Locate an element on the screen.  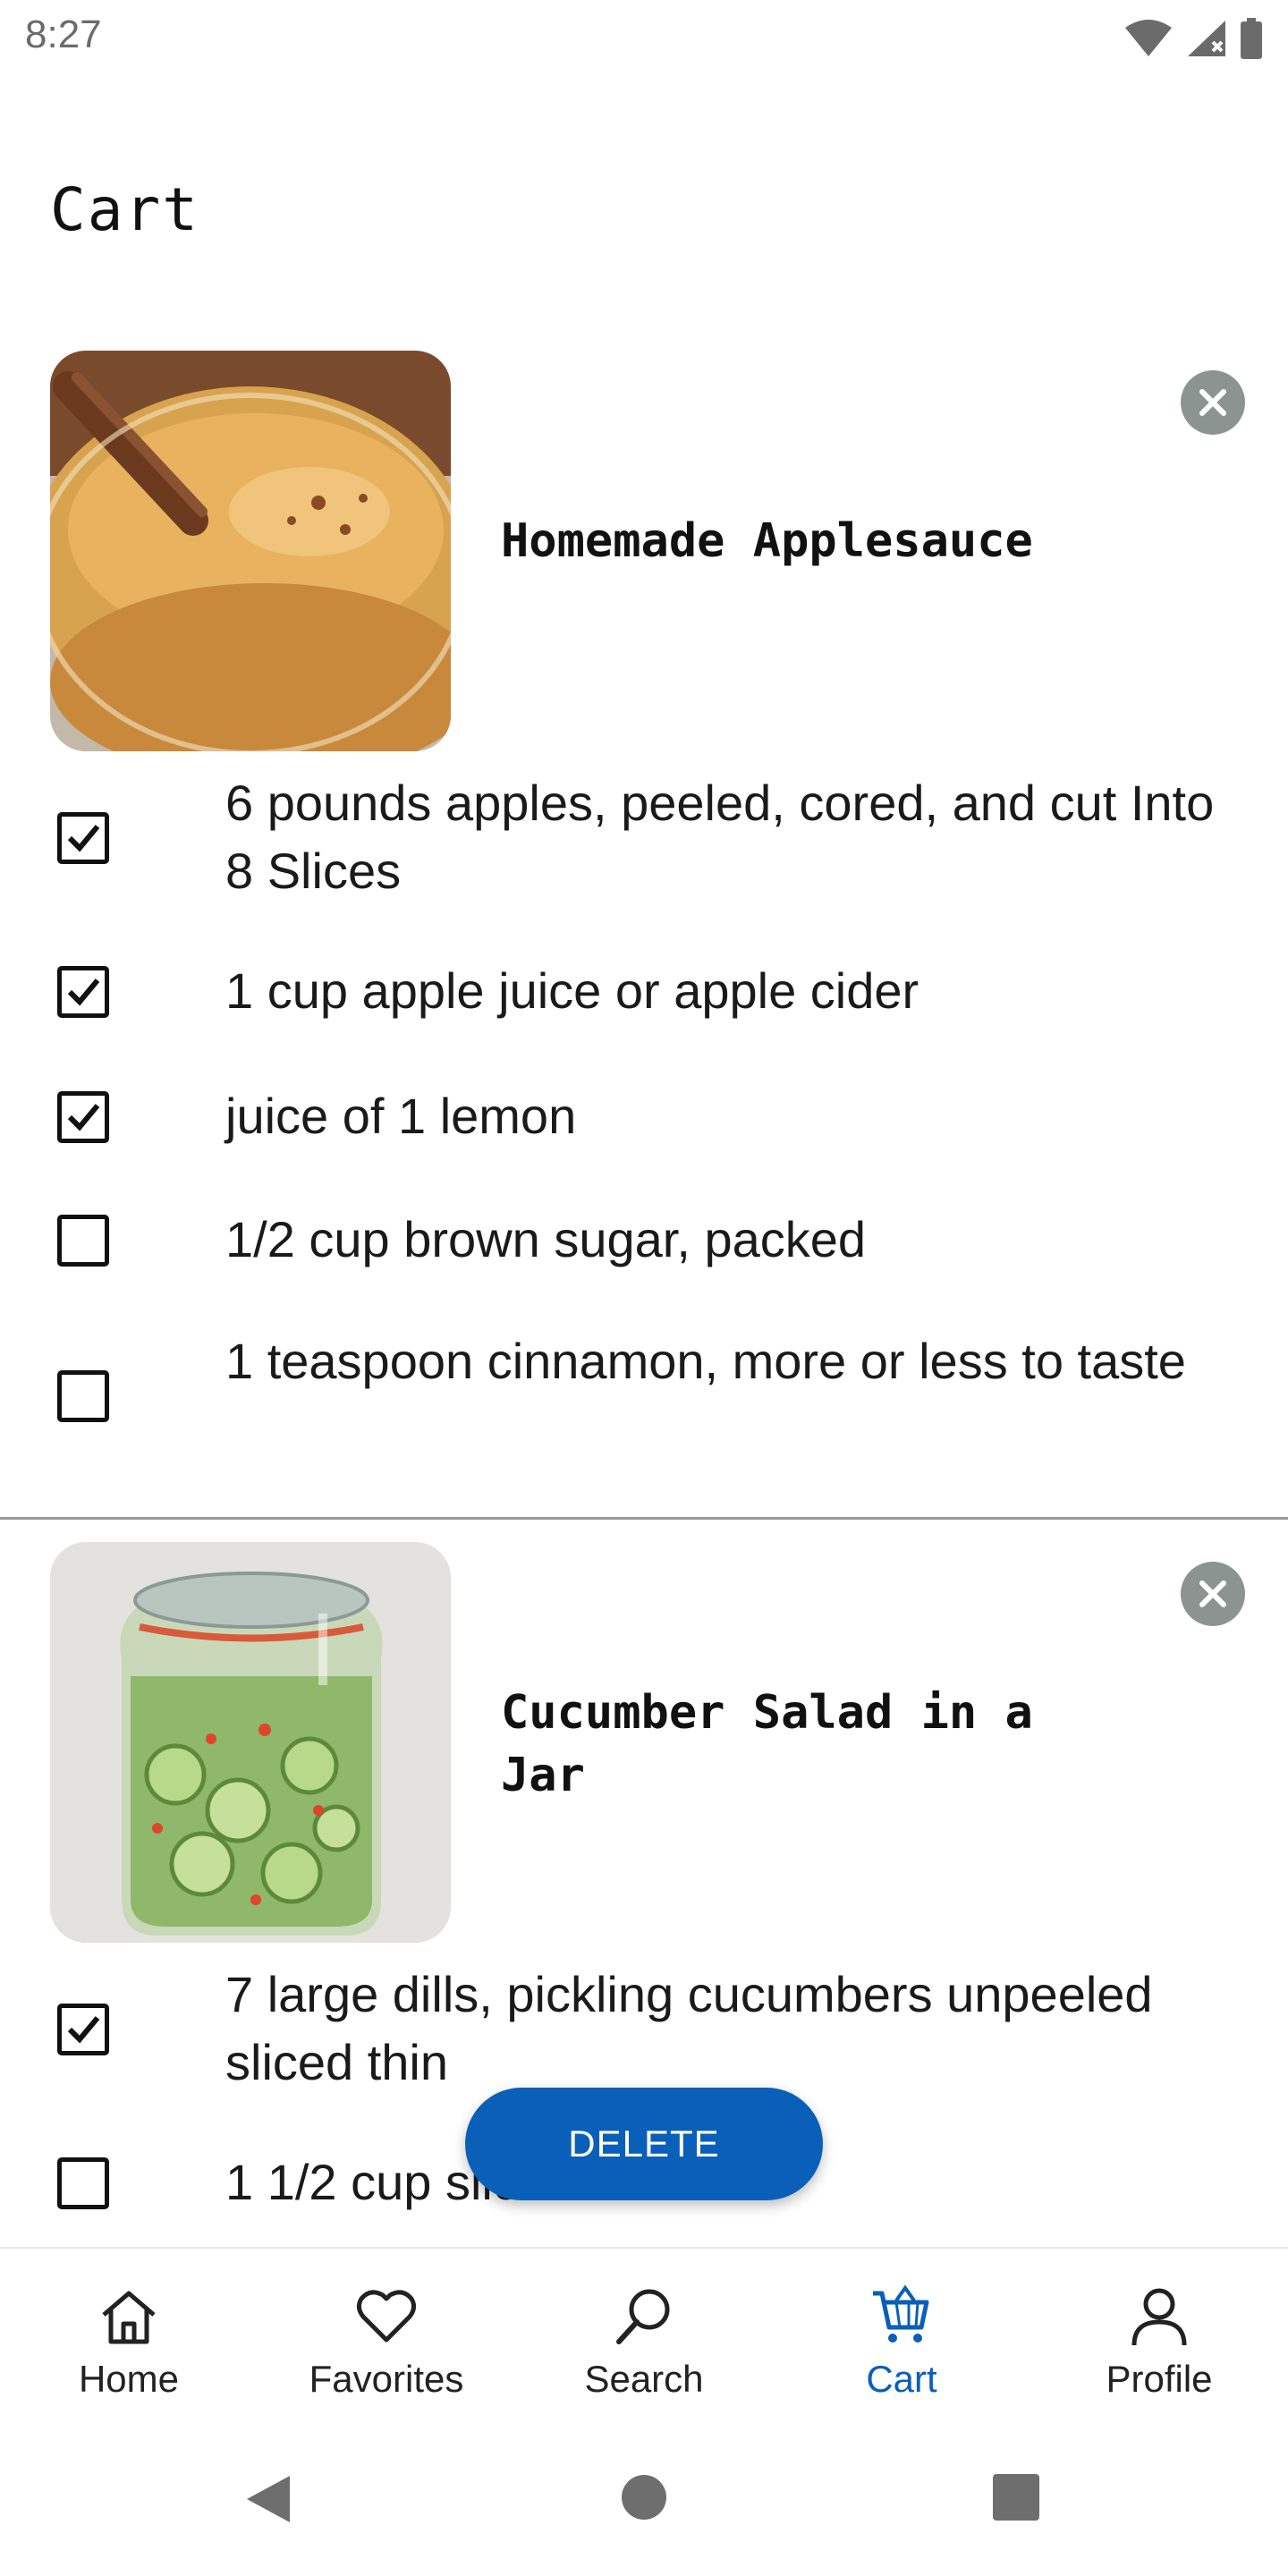
back-icon is located at coordinates (268, 2499).